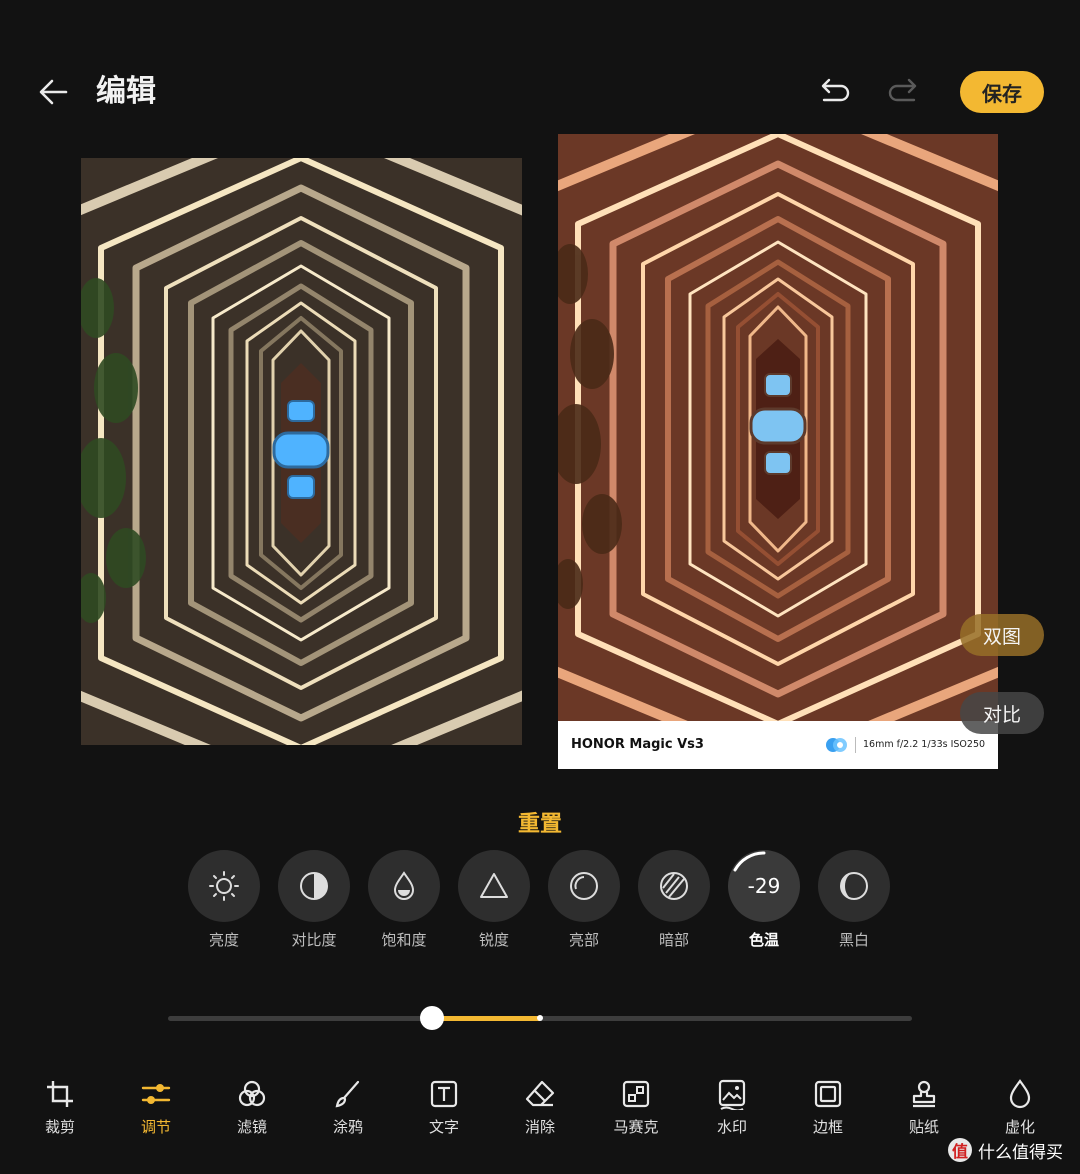 Image resolution: width=1080 pixels, height=1174 pixels. Describe the element at coordinates (674, 886) in the screenshot. I see `shadows-icon` at that location.